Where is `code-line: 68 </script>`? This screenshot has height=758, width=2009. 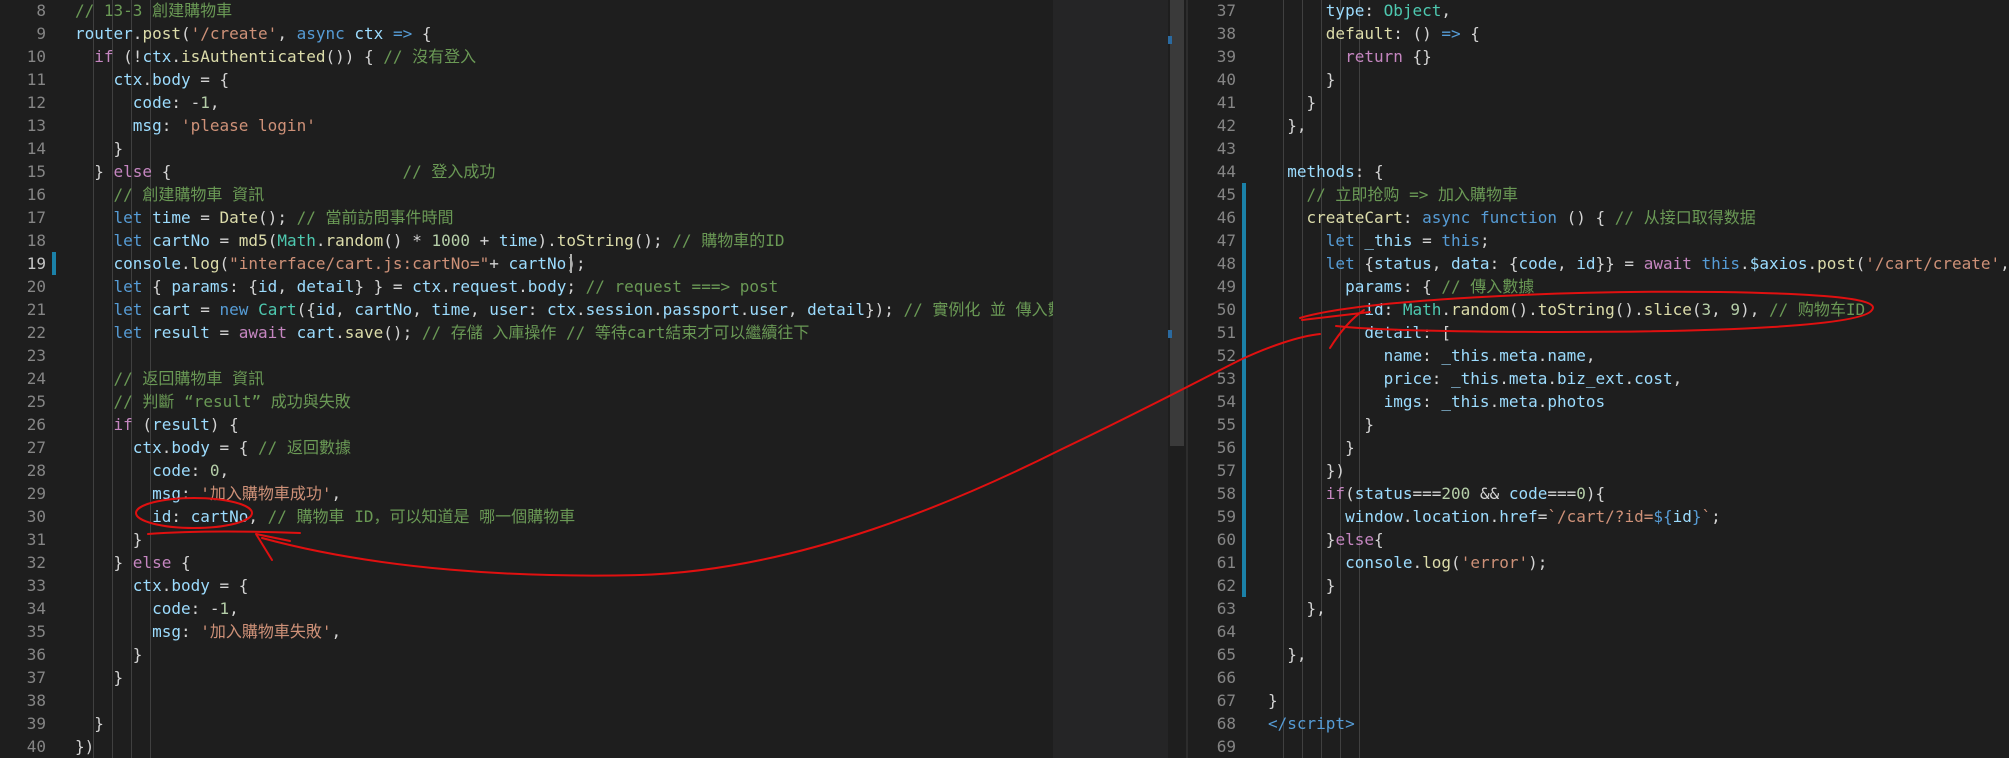 code-line: 68 </script> is located at coordinates (1598, 723).